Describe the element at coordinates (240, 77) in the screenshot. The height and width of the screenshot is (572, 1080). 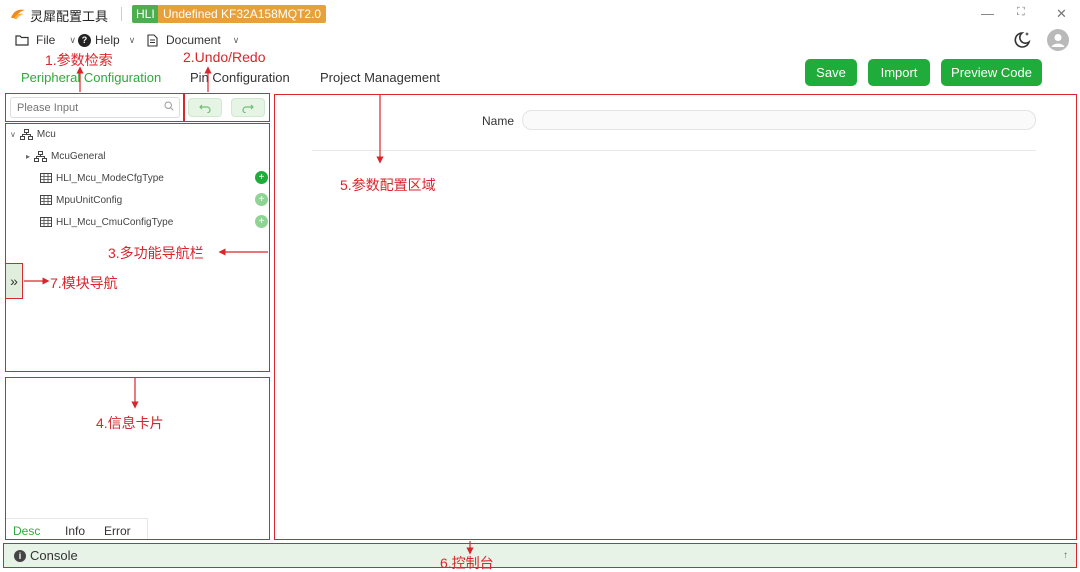
I see `tab-pin-configuration: Pin Configuration` at that location.